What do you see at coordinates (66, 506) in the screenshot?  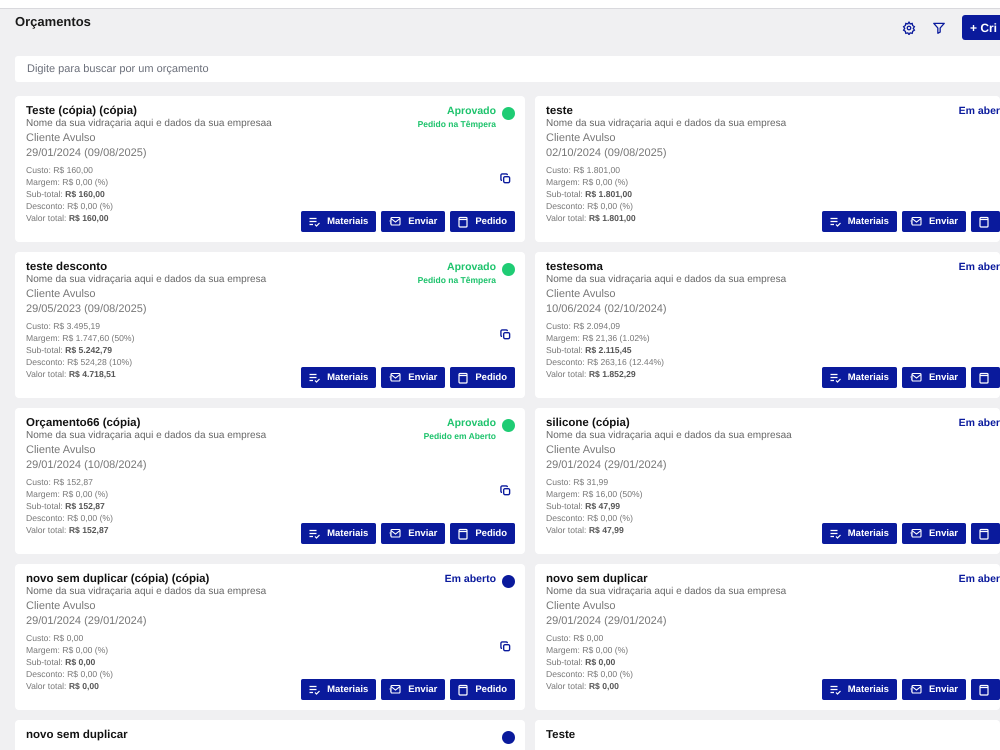 I see `amount-line: Sub-total: R$ 152,87` at bounding box center [66, 506].